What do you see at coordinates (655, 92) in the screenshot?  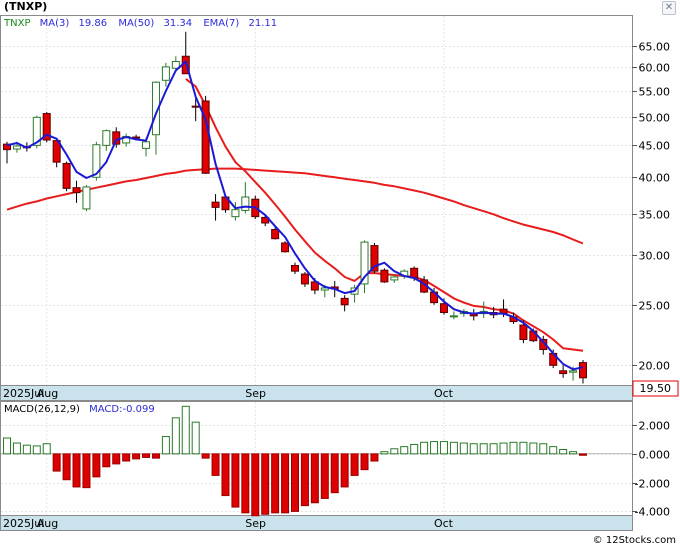 I see `price-y-tick-label: 55.00` at bounding box center [655, 92].